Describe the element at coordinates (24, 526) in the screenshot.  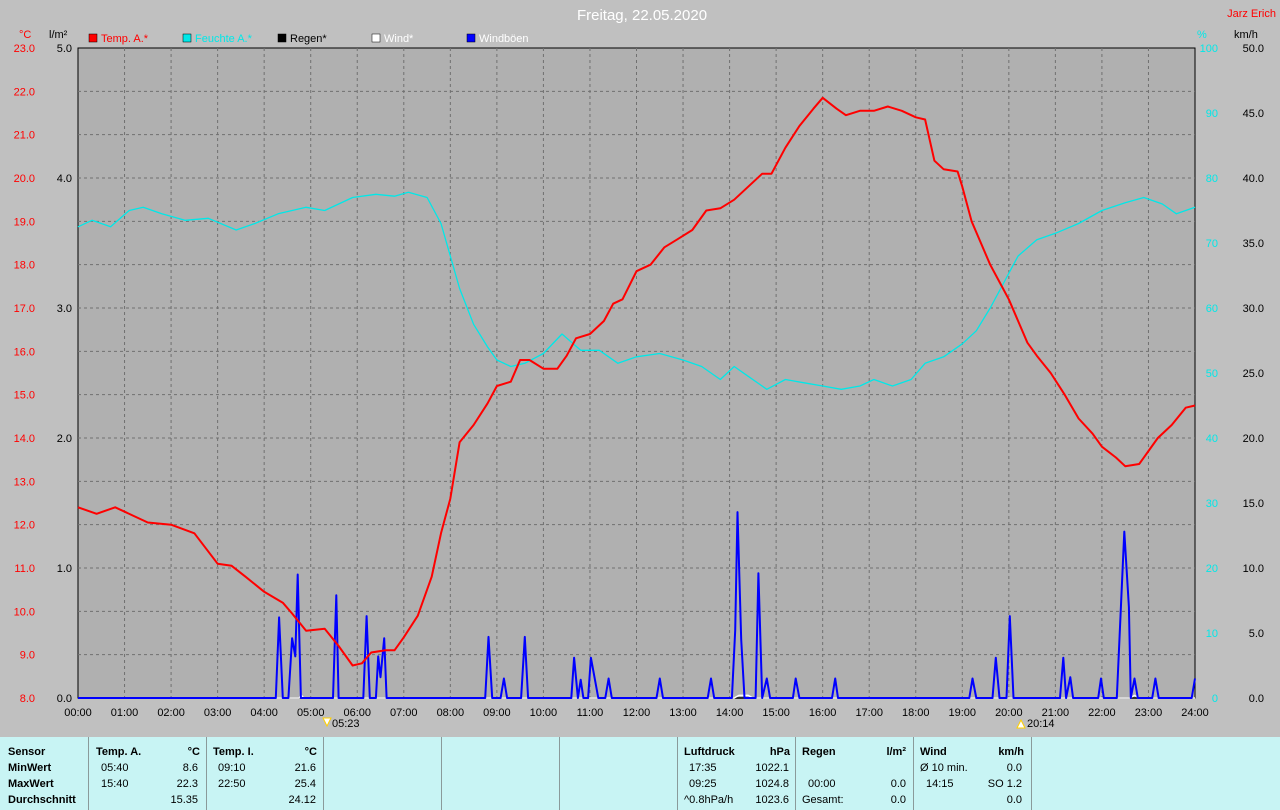
I see `temp-tick-label: 12.0` at that location.